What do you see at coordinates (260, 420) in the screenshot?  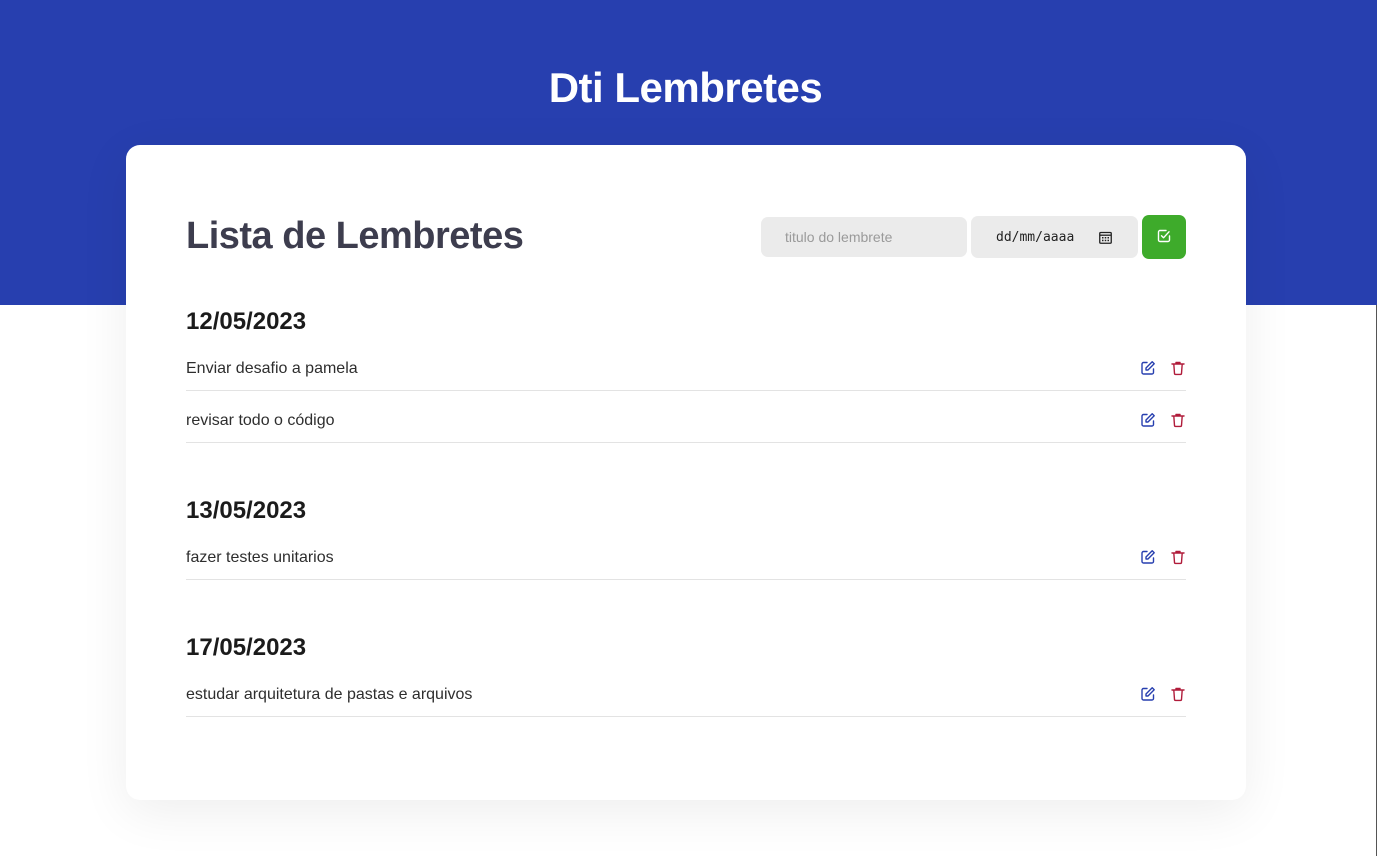 I see `reminder-text: revisar todo o código` at bounding box center [260, 420].